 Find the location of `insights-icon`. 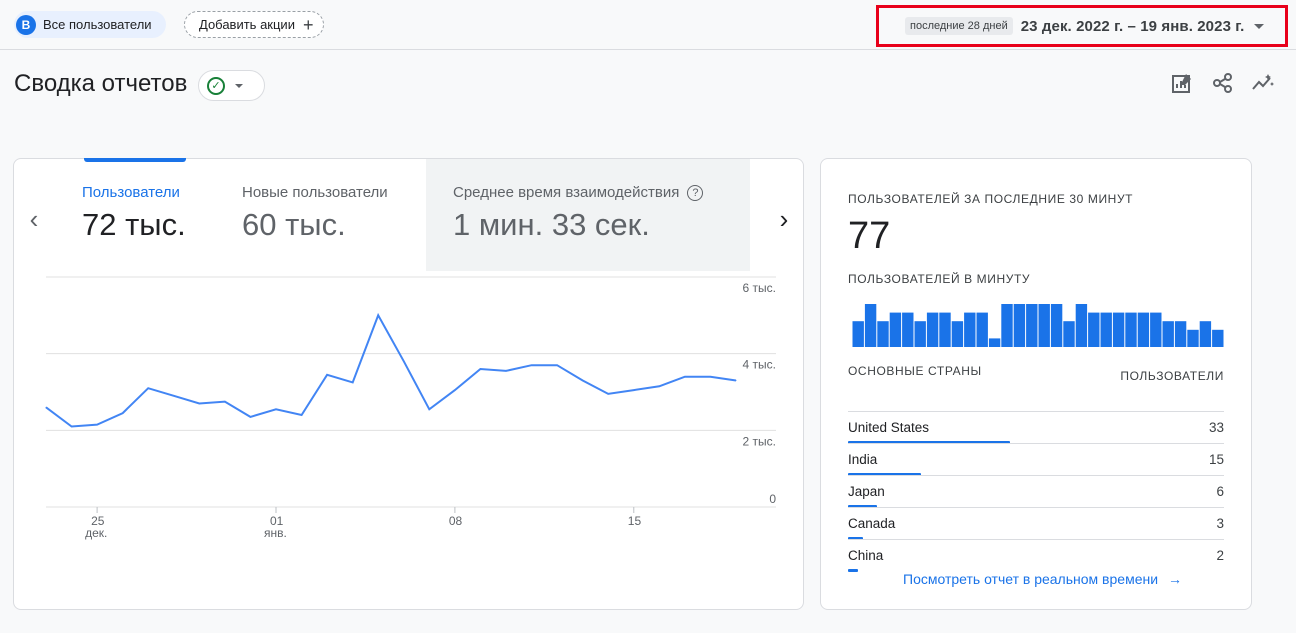

insights-icon is located at coordinates (1263, 83).